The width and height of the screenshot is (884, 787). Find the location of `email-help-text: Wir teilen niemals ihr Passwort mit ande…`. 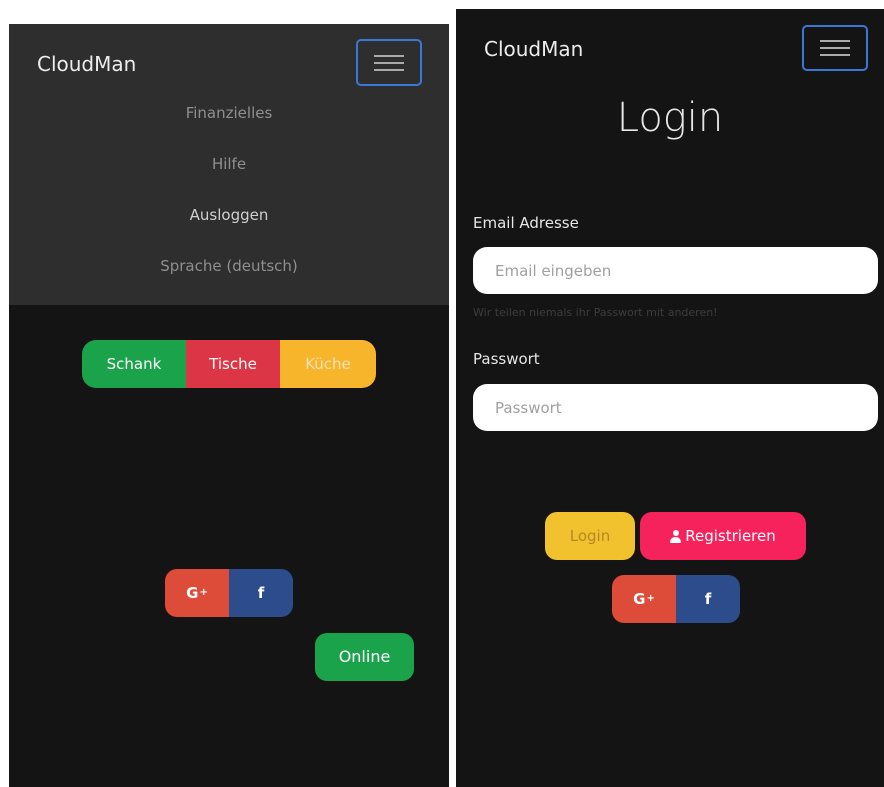

email-help-text: Wir teilen niemals ihr Passwort mit ande… is located at coordinates (595, 312).